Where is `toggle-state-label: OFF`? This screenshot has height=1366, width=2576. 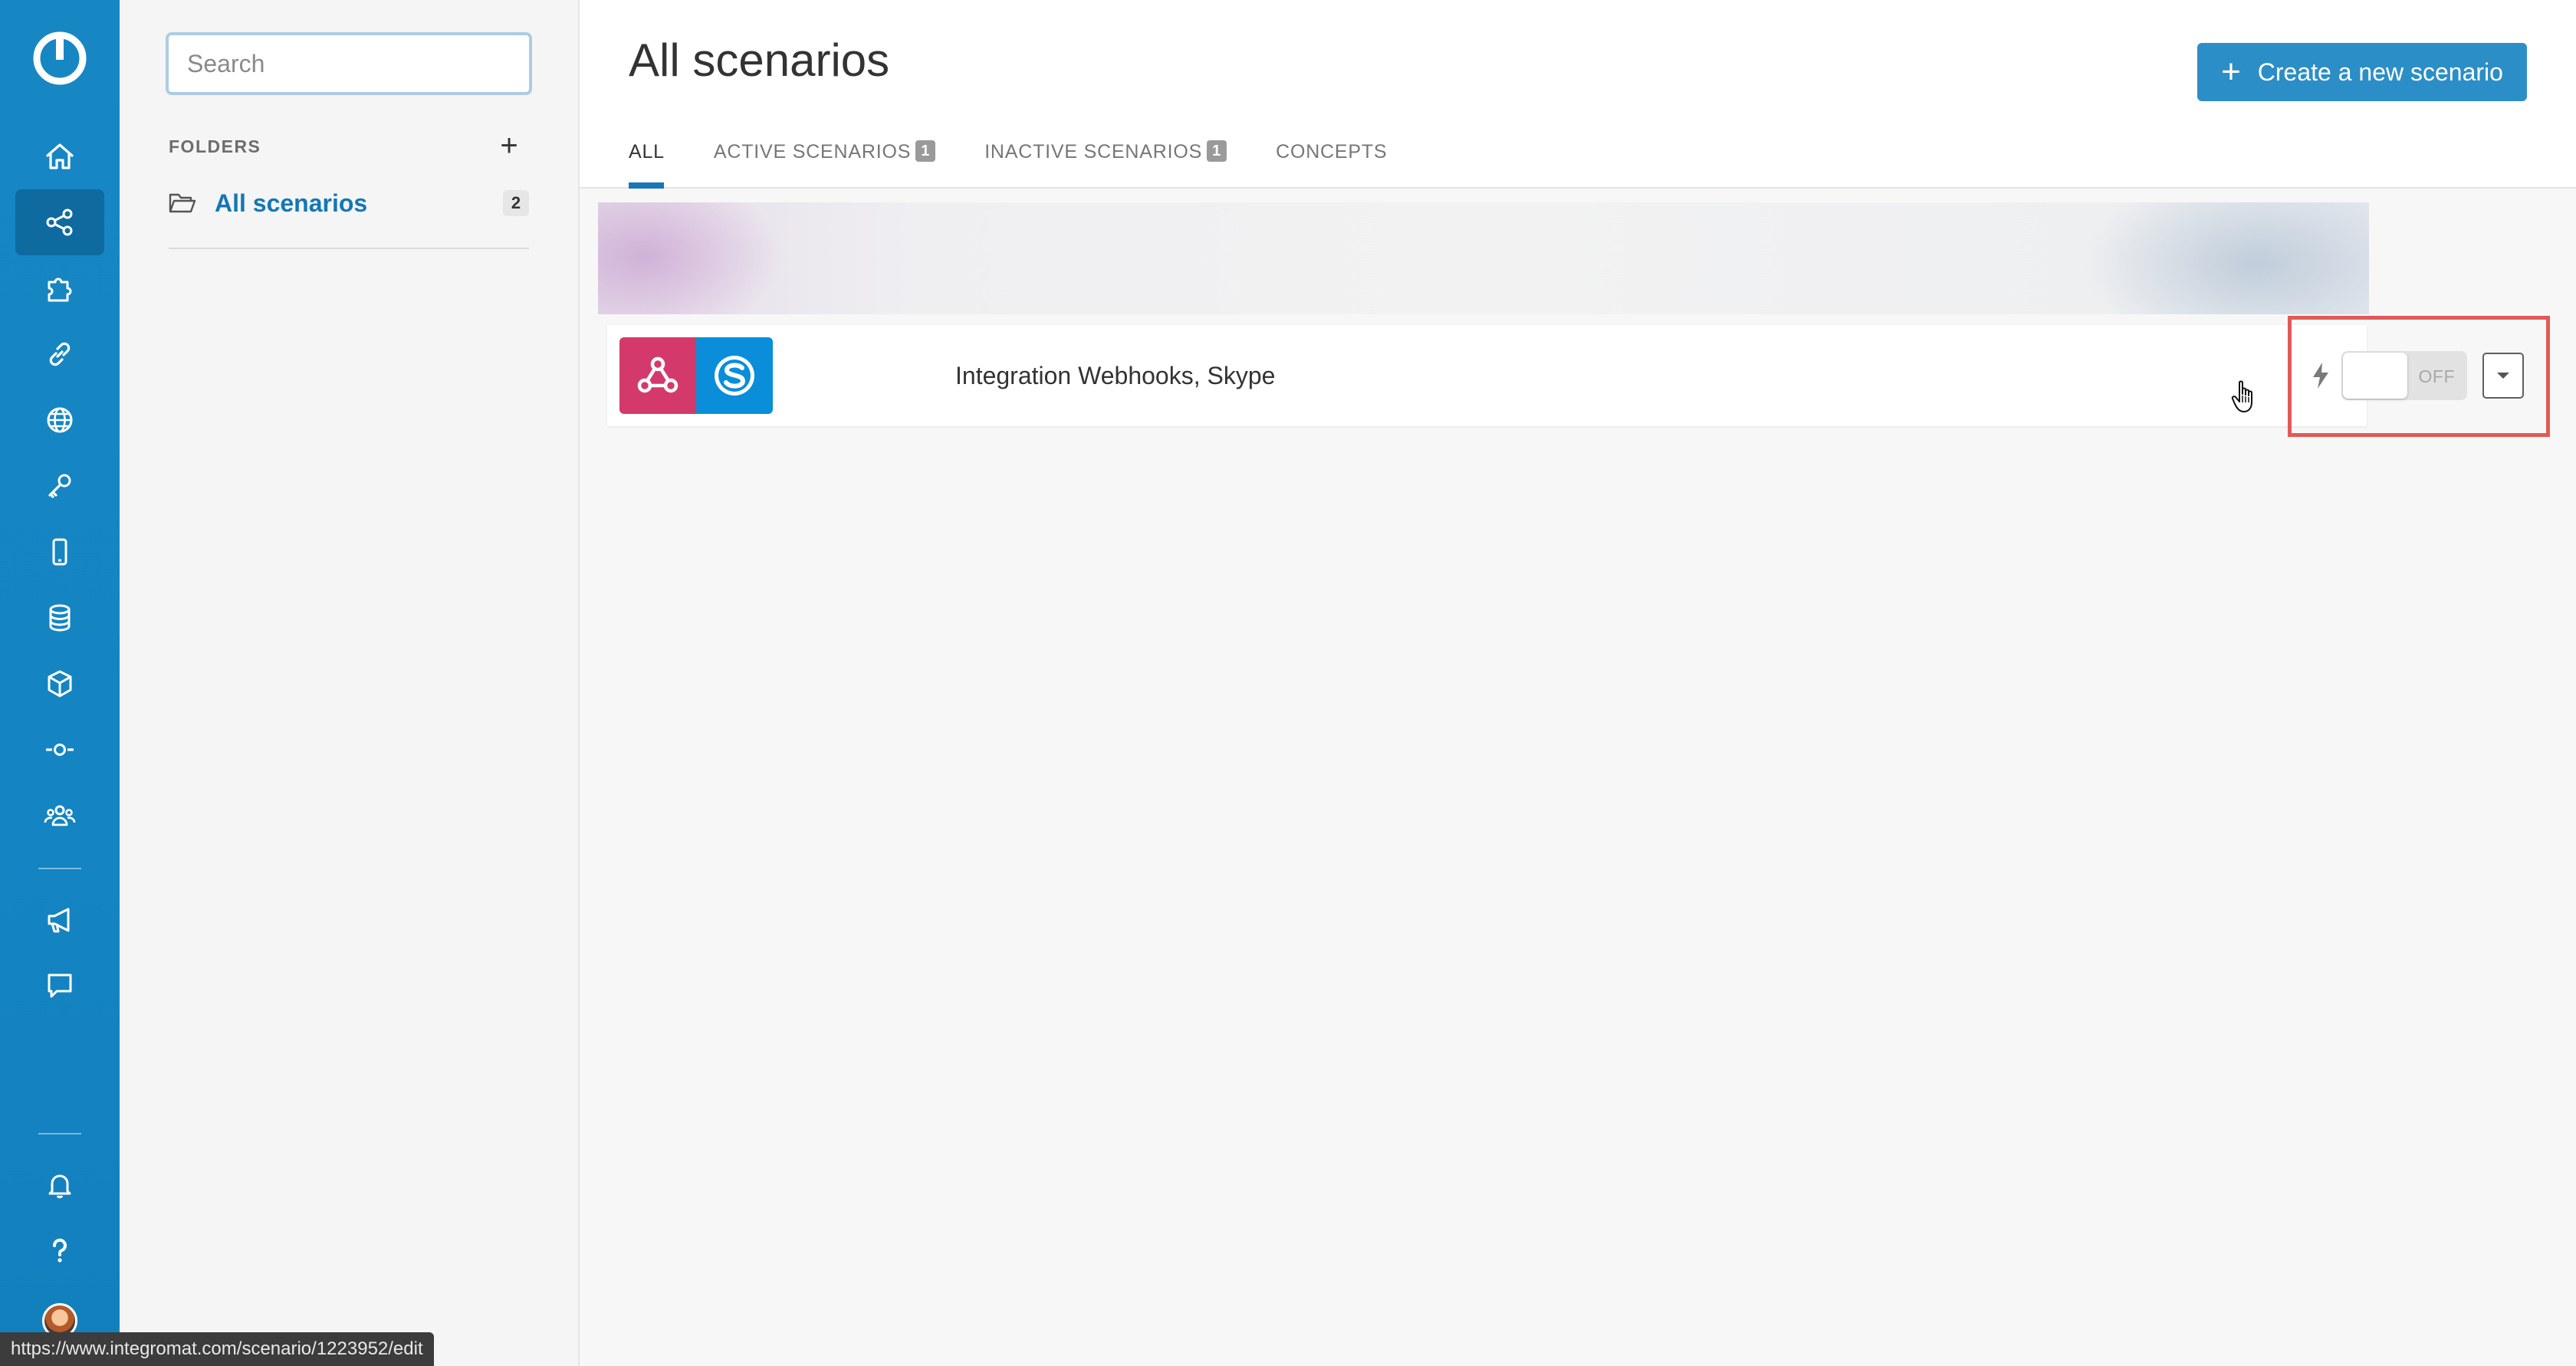 toggle-state-label: OFF is located at coordinates (2436, 376).